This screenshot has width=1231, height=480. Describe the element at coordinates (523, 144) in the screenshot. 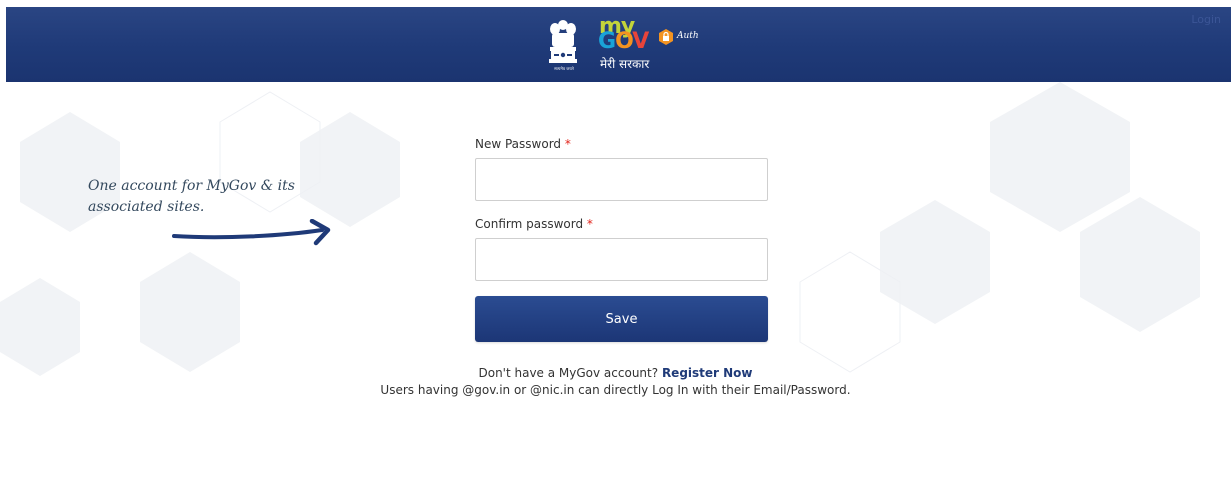

I see `new-password-label: New Password *` at that location.